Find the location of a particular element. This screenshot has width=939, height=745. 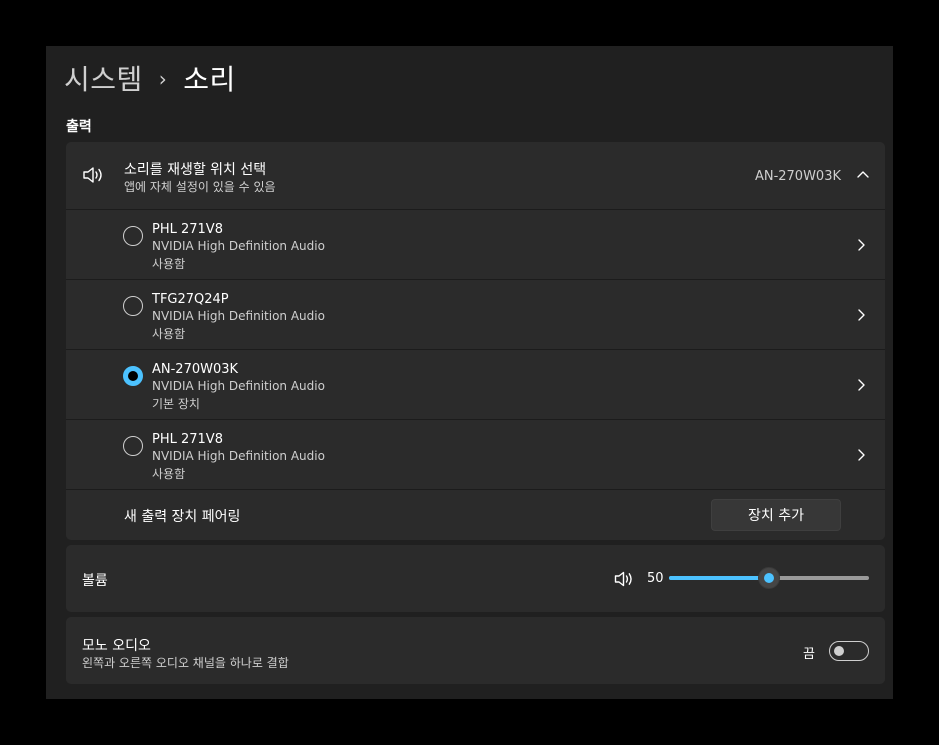

breadcrumb-system: 시스템 is located at coordinates (103, 78).